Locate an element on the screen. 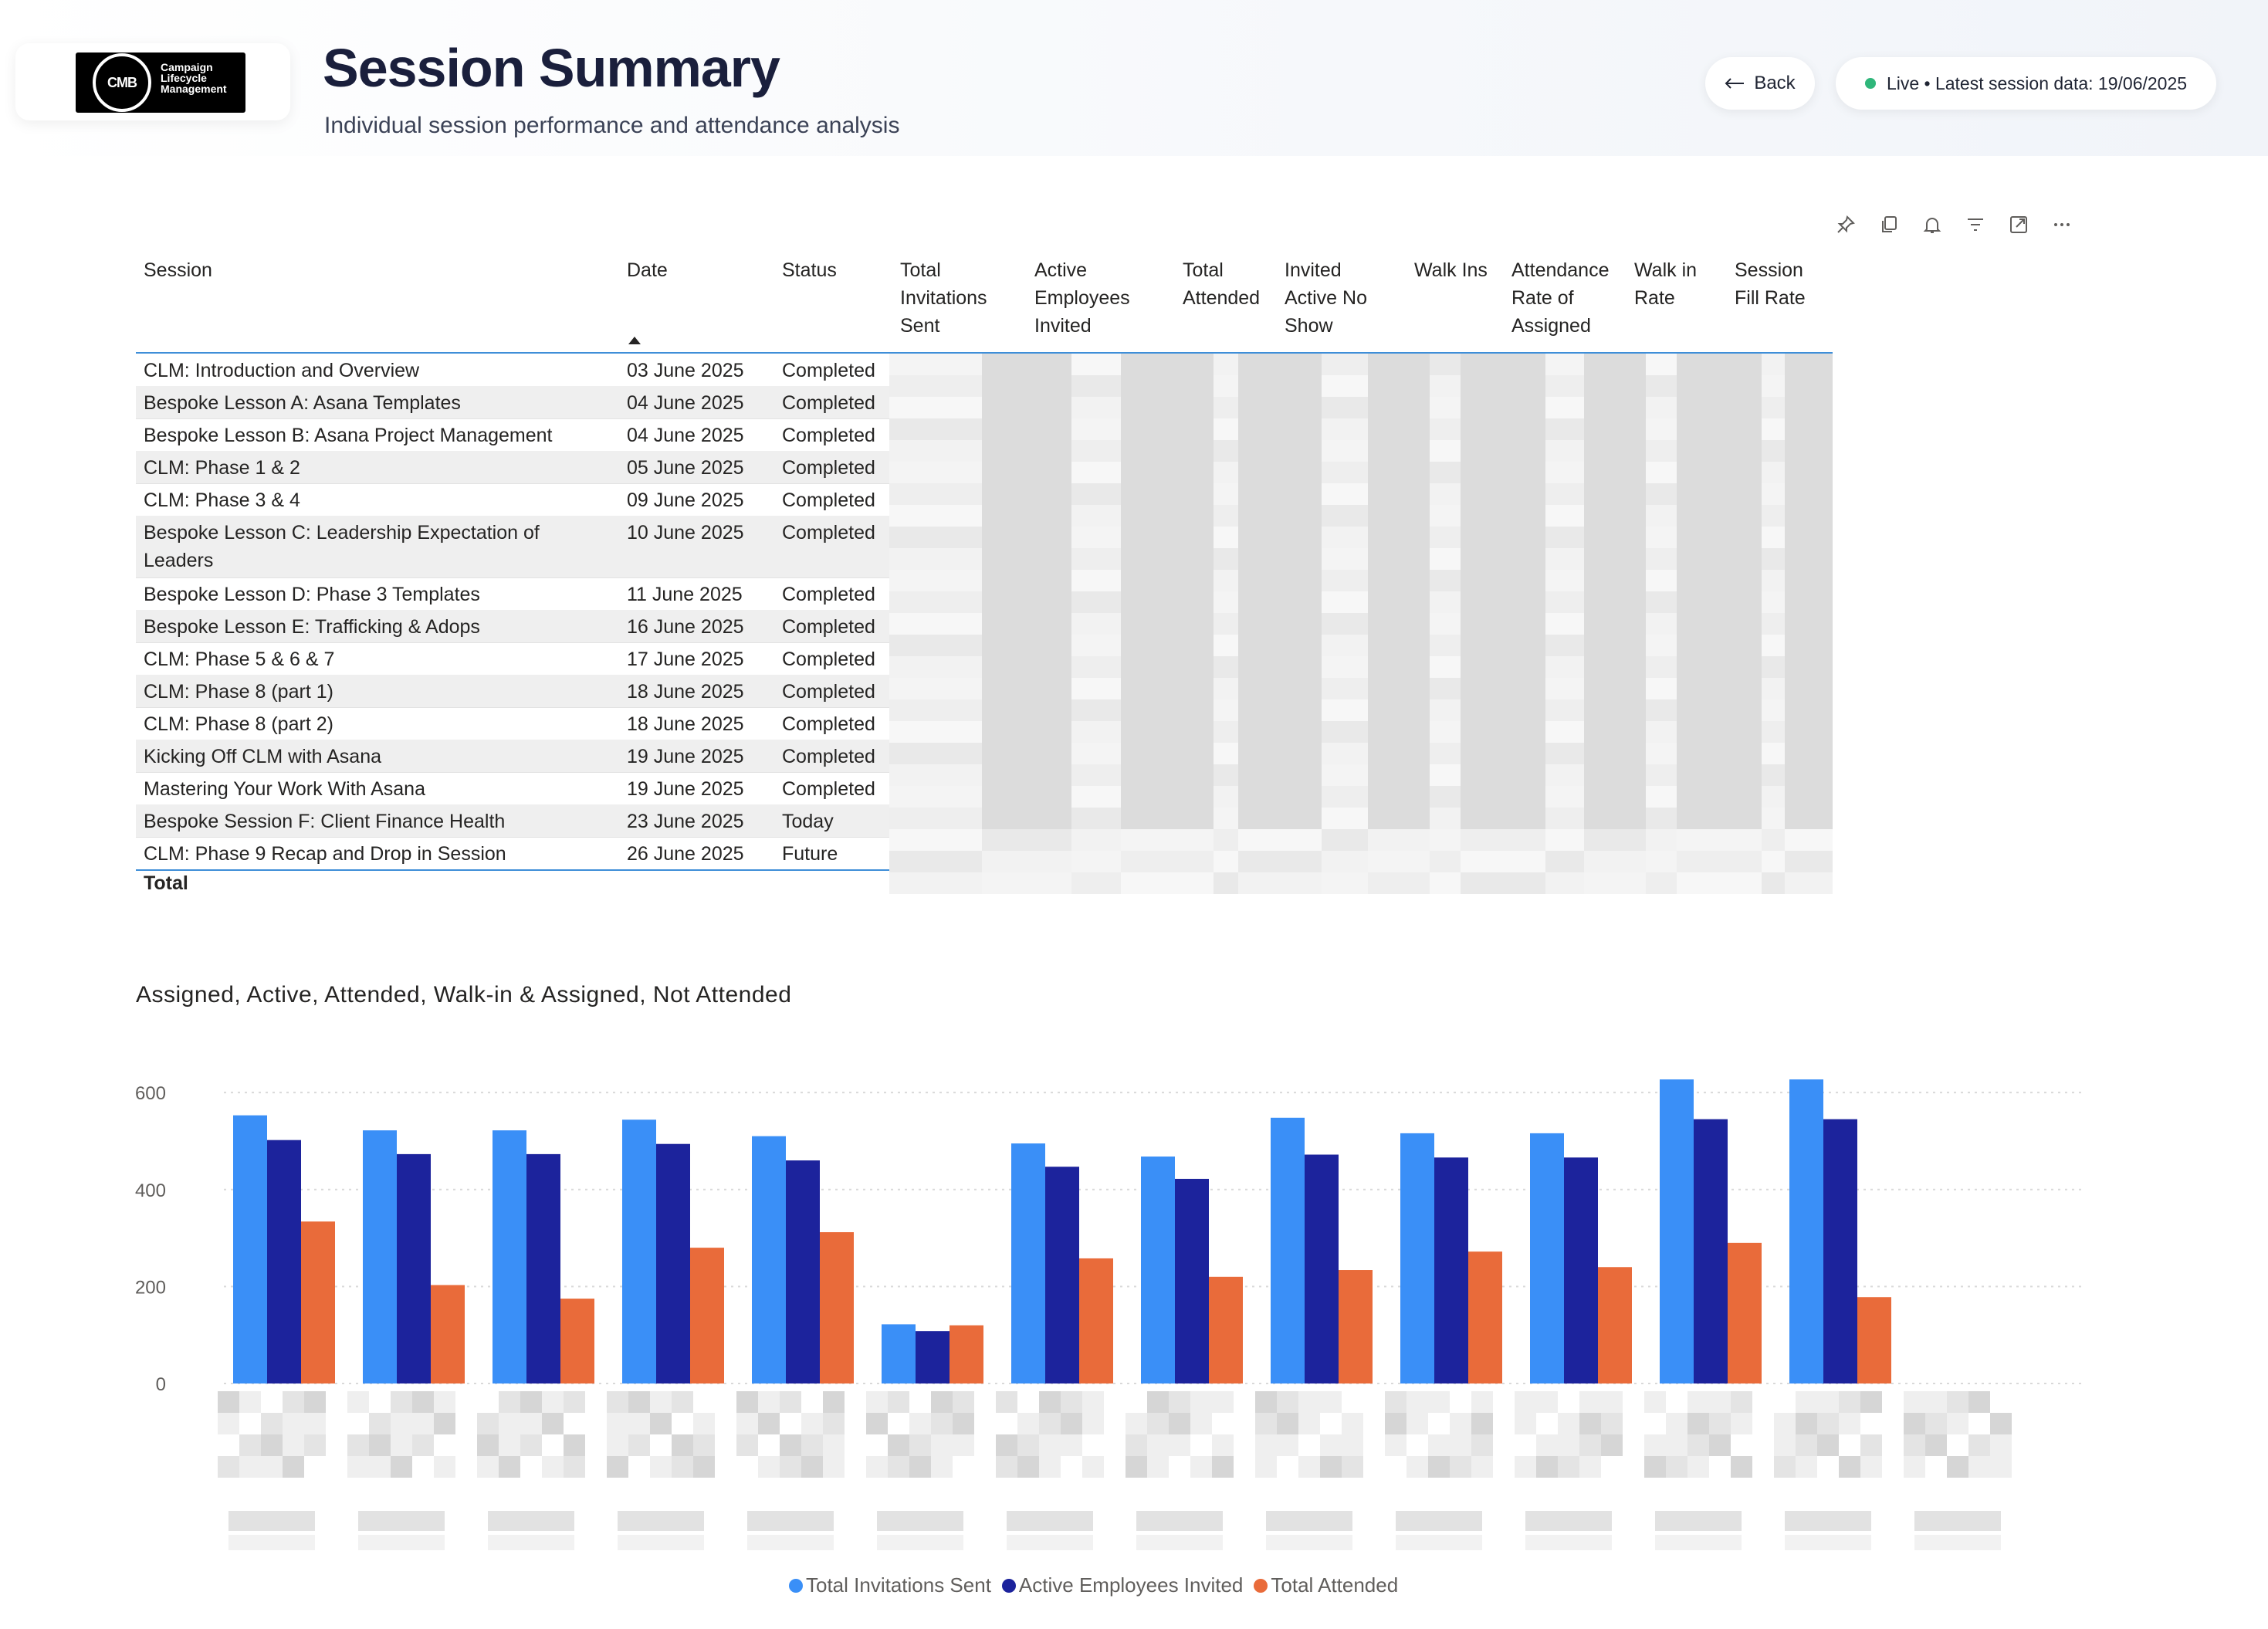 Image resolution: width=2268 pixels, height=1629 pixels. legend-item-attended: Total Attended is located at coordinates (1326, 1585).